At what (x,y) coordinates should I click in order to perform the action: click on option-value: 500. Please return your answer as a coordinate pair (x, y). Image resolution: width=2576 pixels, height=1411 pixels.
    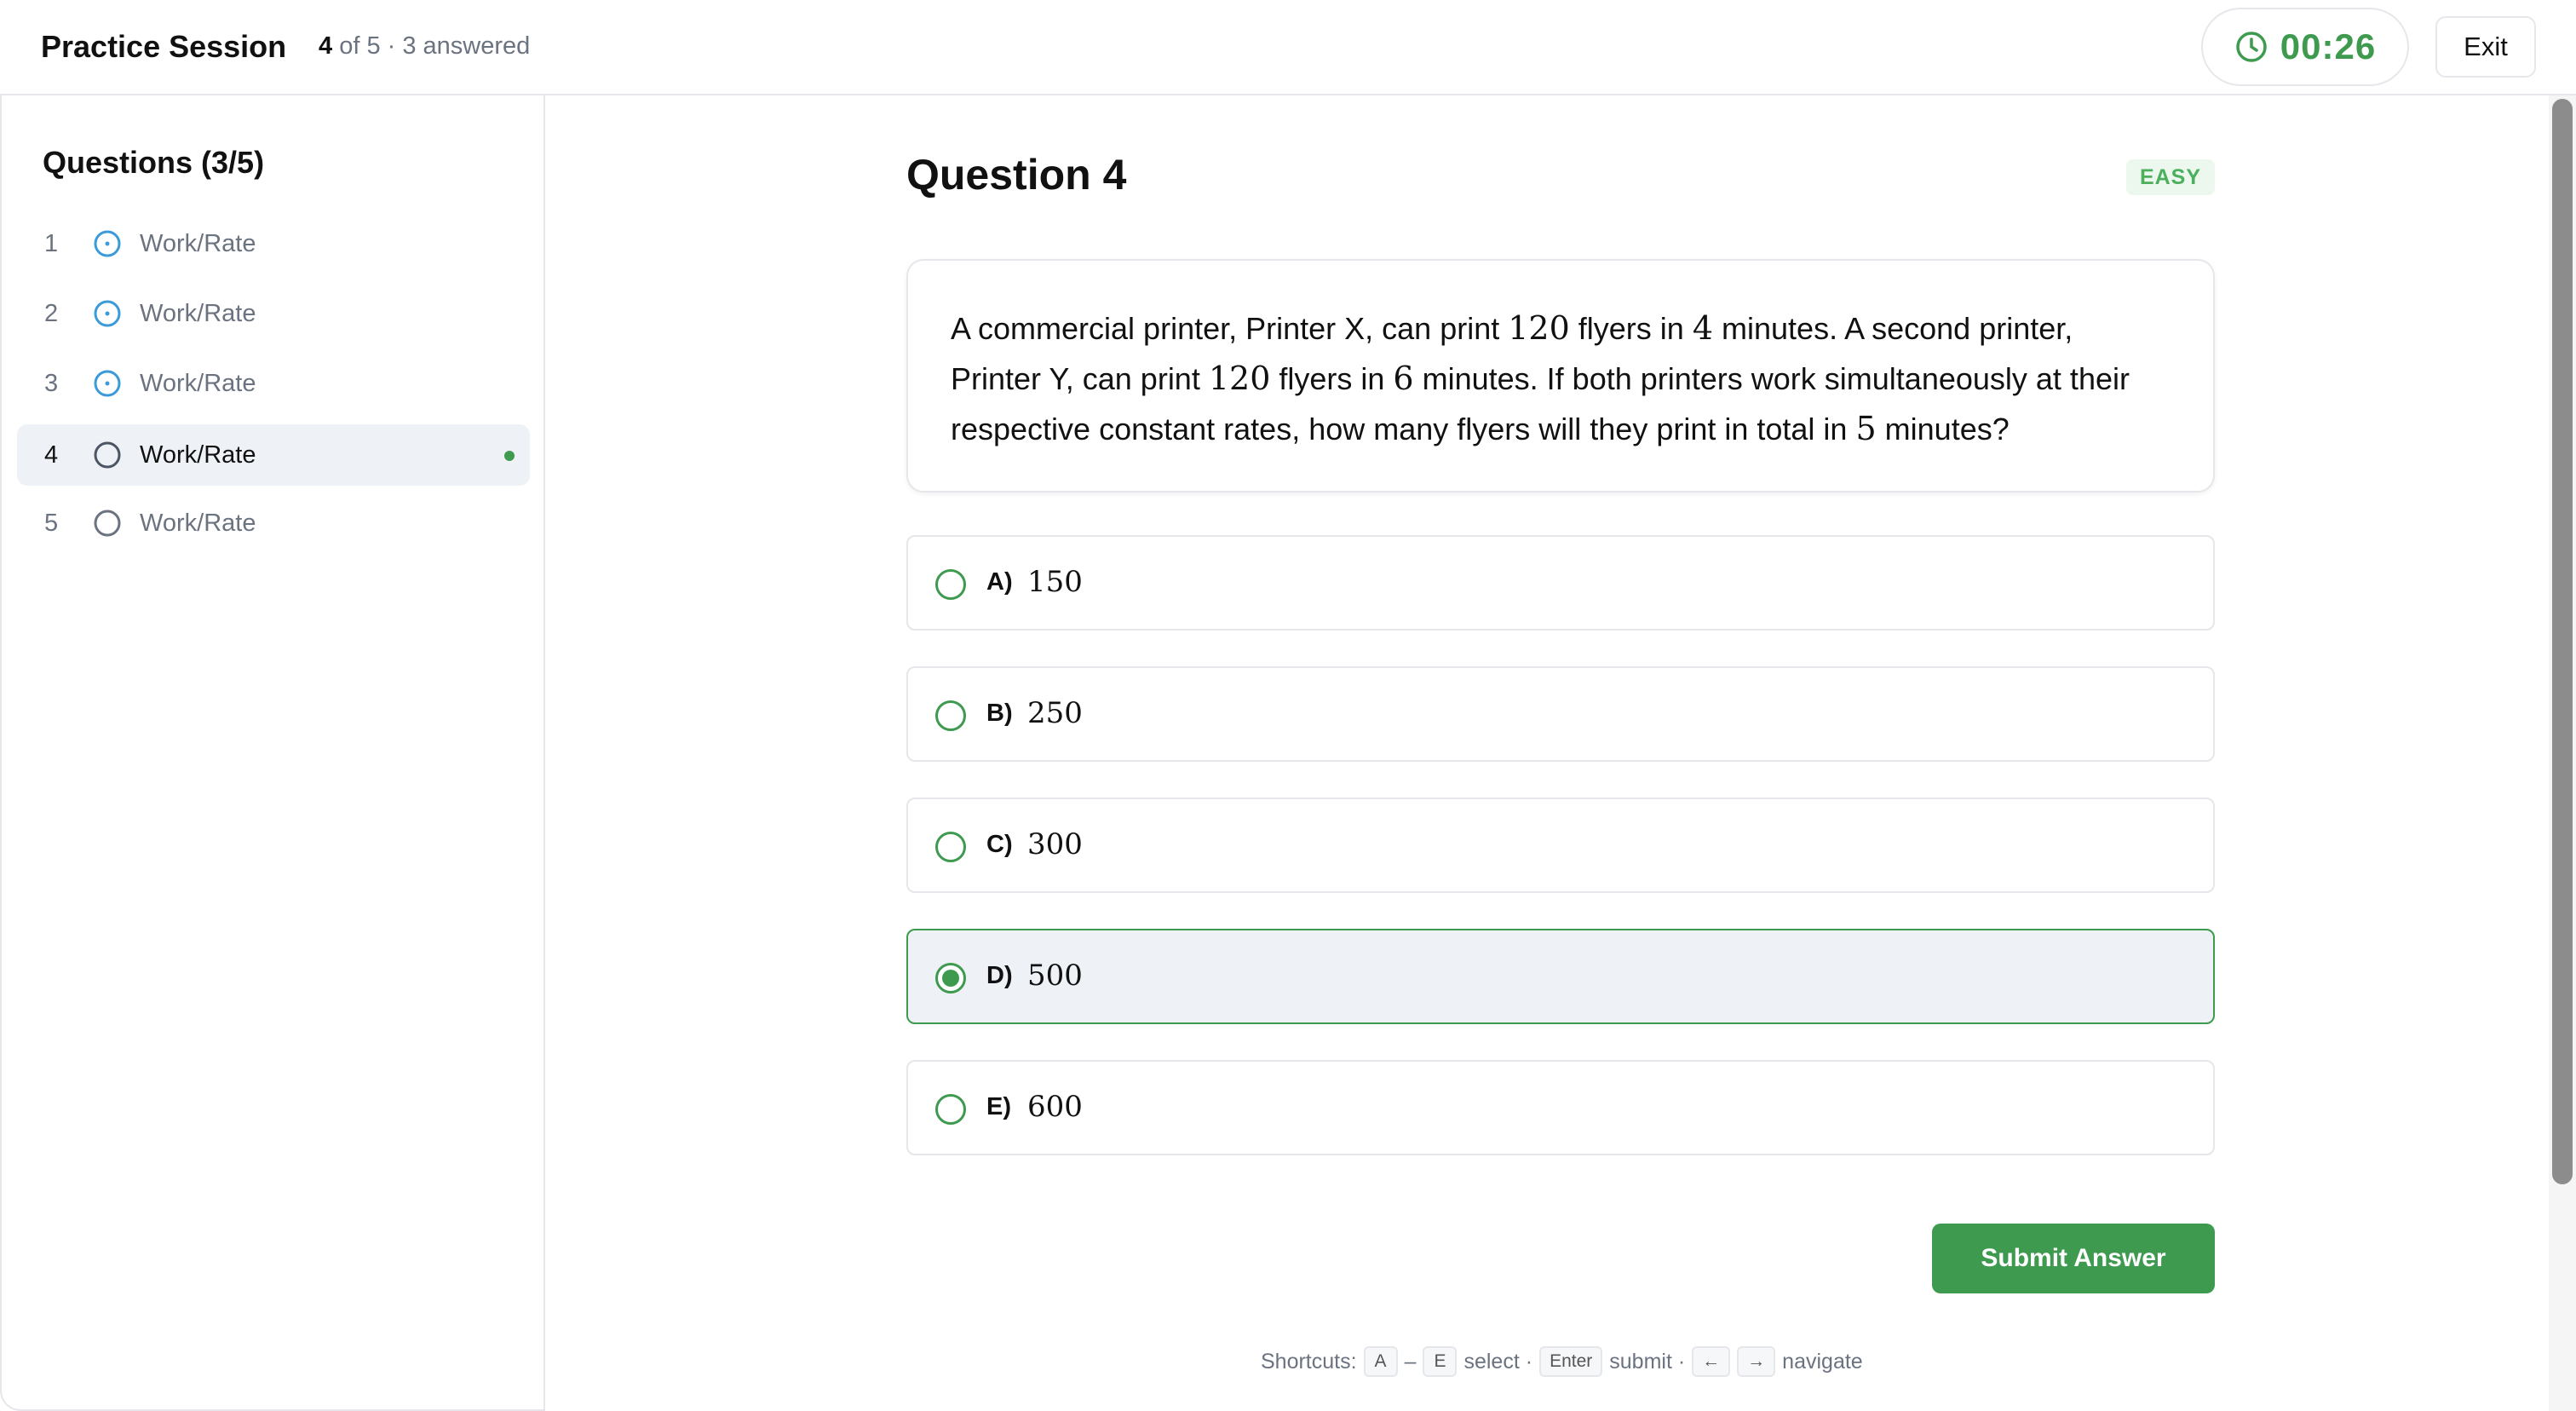
    Looking at the image, I should click on (1055, 976).